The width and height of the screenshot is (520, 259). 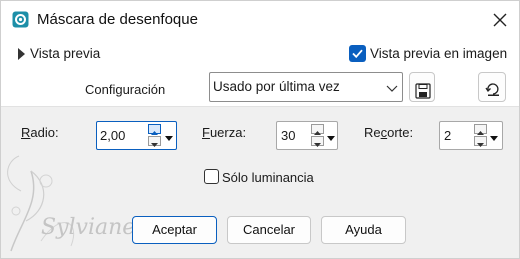 What do you see at coordinates (224, 132) in the screenshot?
I see `fuerza-label: Fuerza:` at bounding box center [224, 132].